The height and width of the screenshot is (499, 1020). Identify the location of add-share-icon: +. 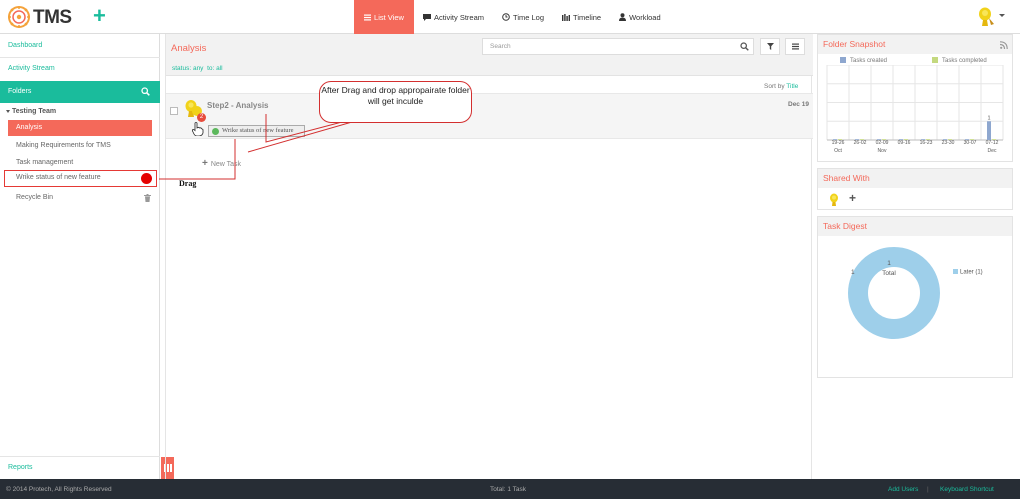
(852, 198).